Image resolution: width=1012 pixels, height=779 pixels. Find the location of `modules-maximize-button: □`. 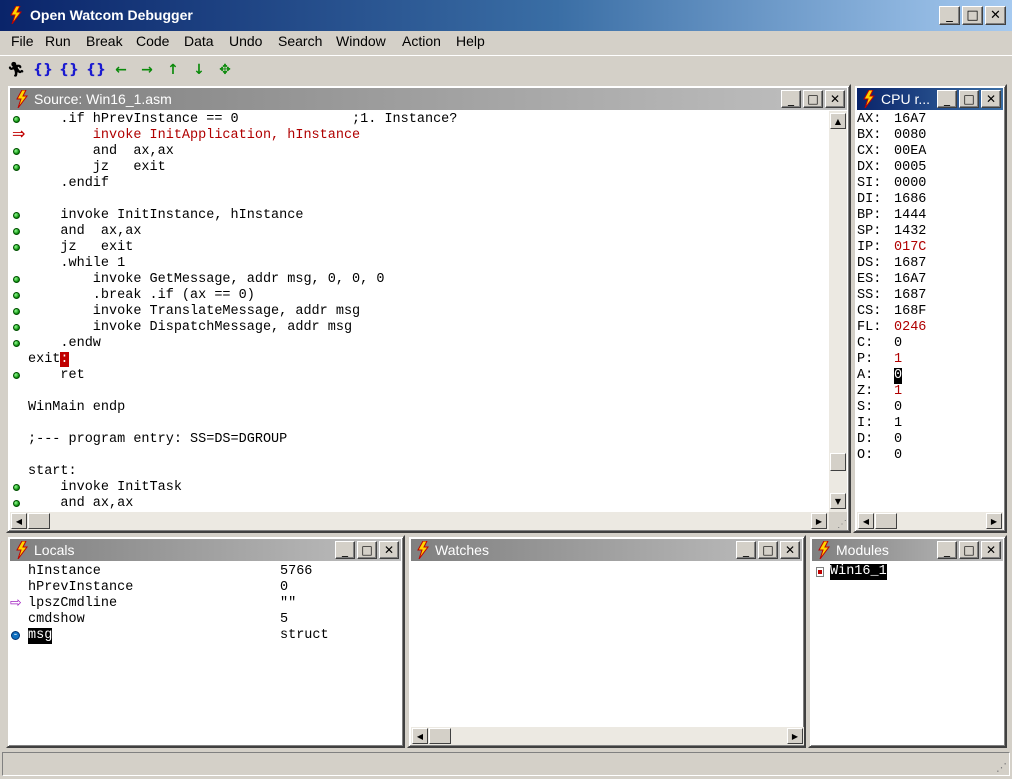

modules-maximize-button: □ is located at coordinates (969, 550).